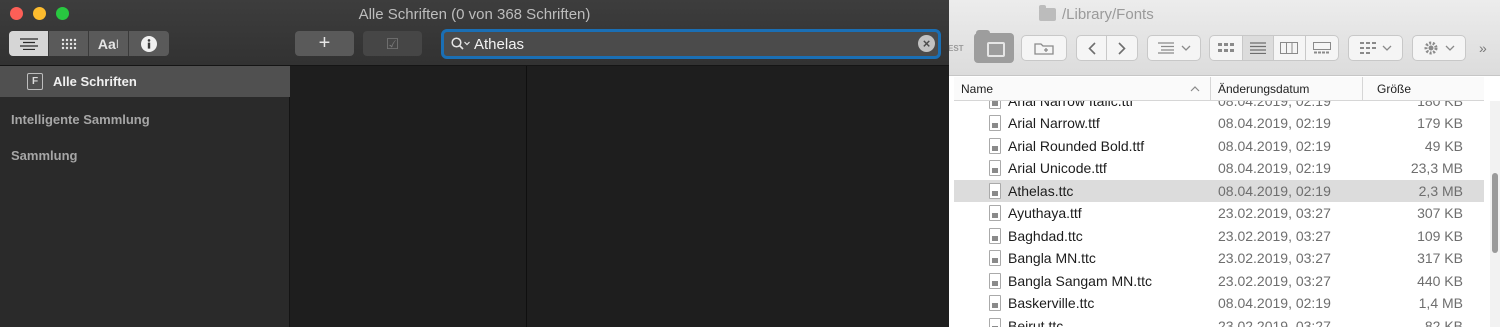 Image resolution: width=1500 pixels, height=327 pixels. Describe the element at coordinates (1386, 48) in the screenshot. I see `chevron-down-icon` at that location.